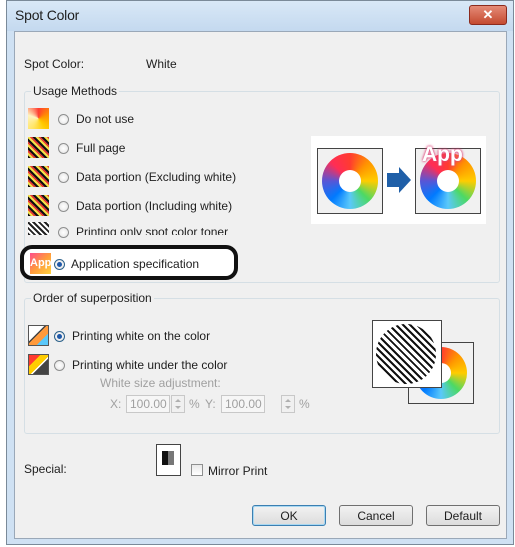 The width and height of the screenshot is (515, 547). I want to click on spot-color-value: White, so click(161, 64).